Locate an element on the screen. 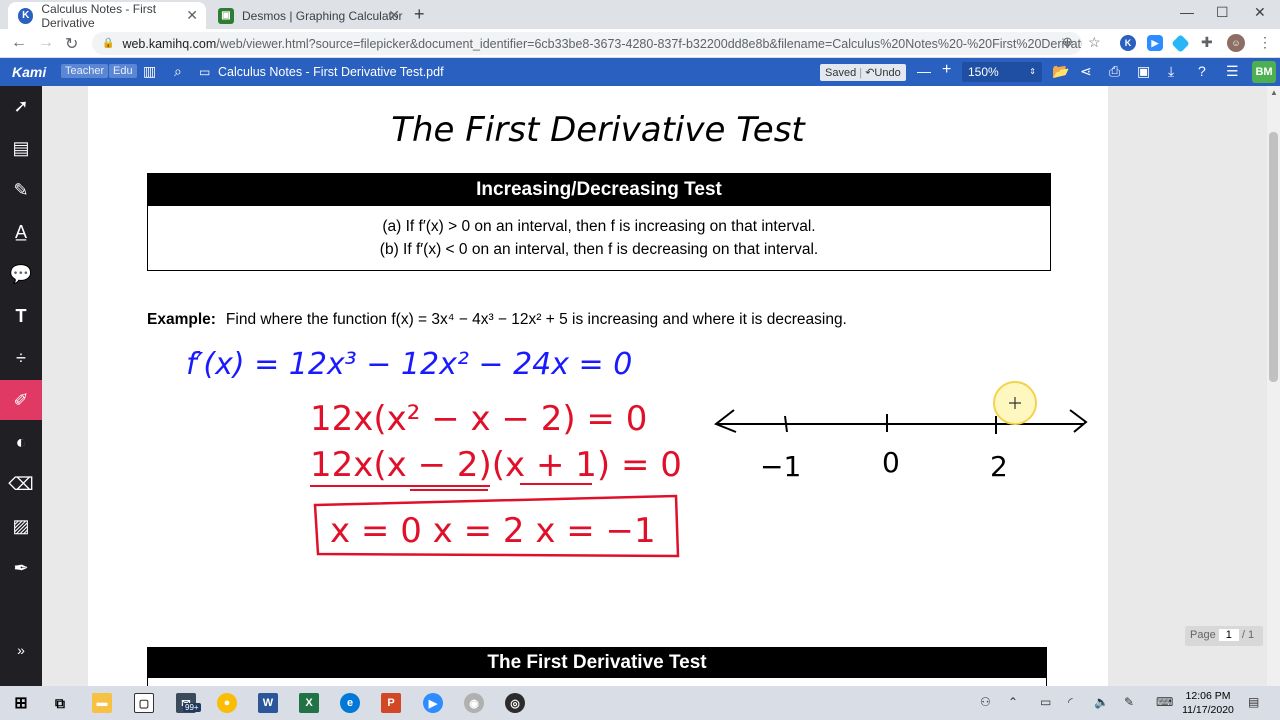 The image size is (1280, 720). label-0: 0 is located at coordinates (891, 462).